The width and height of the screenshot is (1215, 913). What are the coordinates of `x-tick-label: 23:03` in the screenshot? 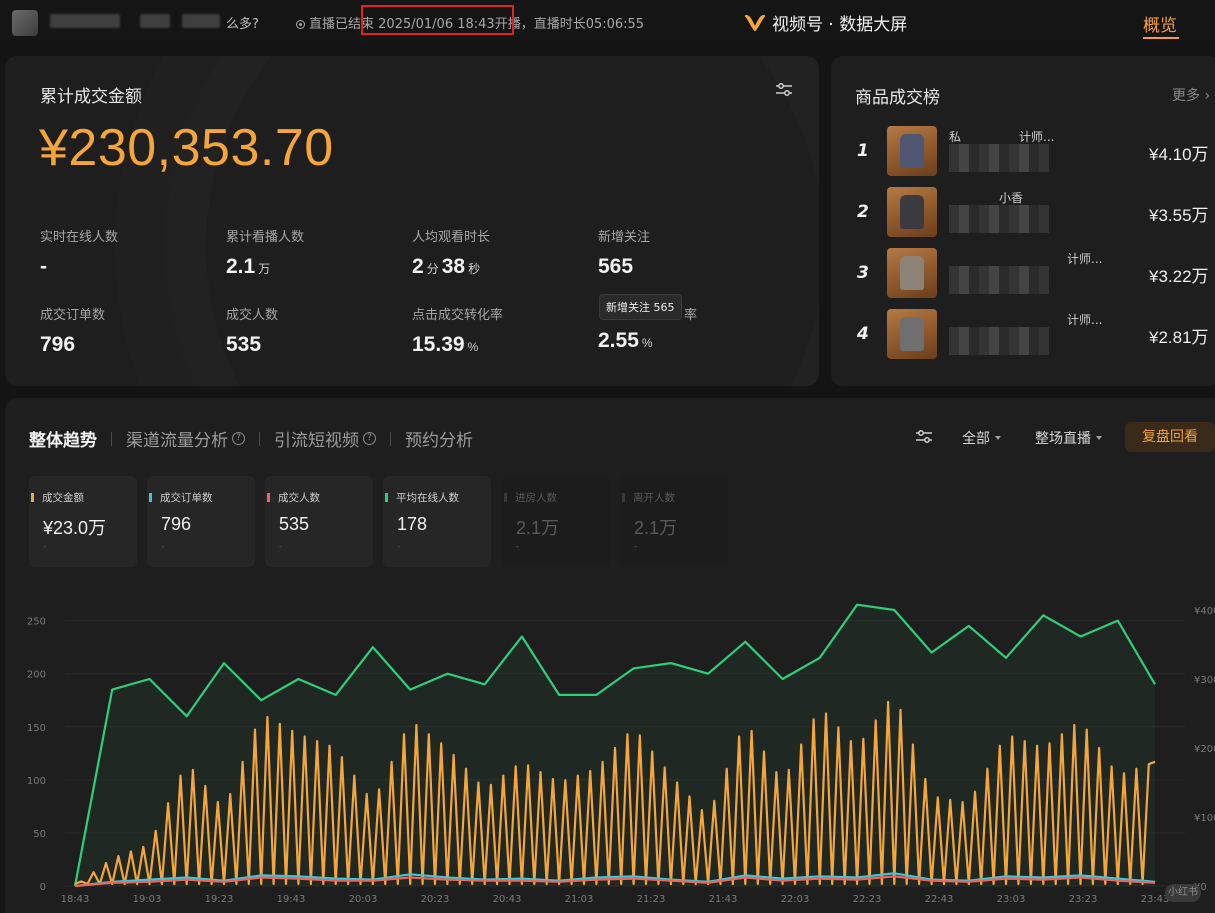 It's located at (1011, 899).